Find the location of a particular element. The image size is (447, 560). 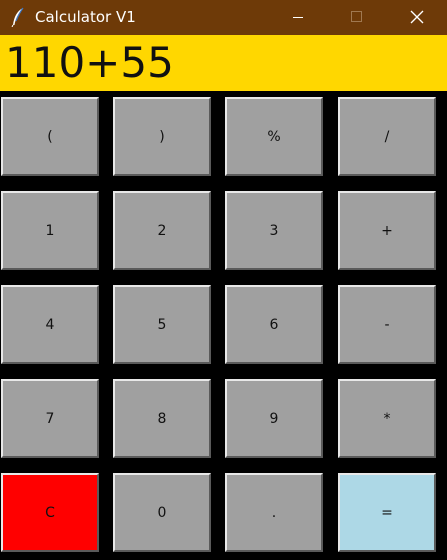

clear-button: C is located at coordinates (50, 512).